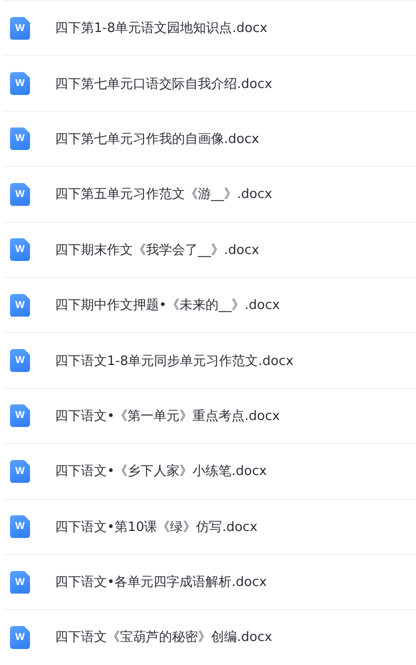 The width and height of the screenshot is (416, 665). What do you see at coordinates (167, 305) in the screenshot?
I see `file-name: 四下期中作文押题•《未来的__》.docx` at bounding box center [167, 305].